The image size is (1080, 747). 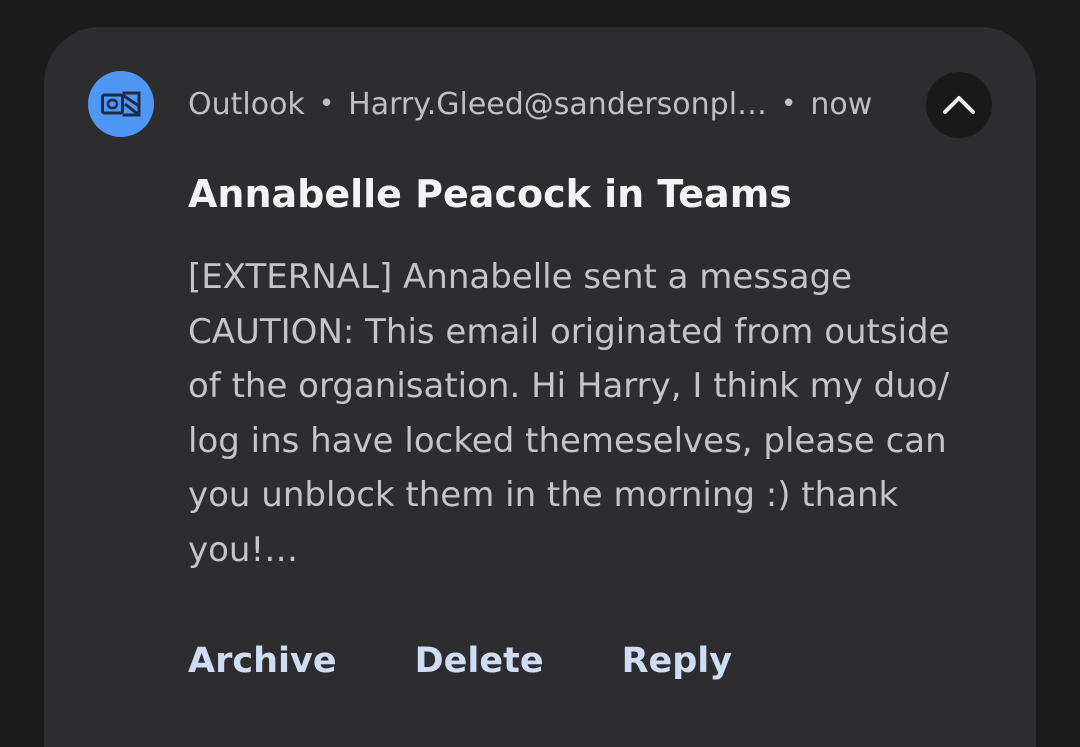 What do you see at coordinates (520, 277) in the screenshot?
I see `body-line: [EXTERNAL] Annabelle sent a message` at bounding box center [520, 277].